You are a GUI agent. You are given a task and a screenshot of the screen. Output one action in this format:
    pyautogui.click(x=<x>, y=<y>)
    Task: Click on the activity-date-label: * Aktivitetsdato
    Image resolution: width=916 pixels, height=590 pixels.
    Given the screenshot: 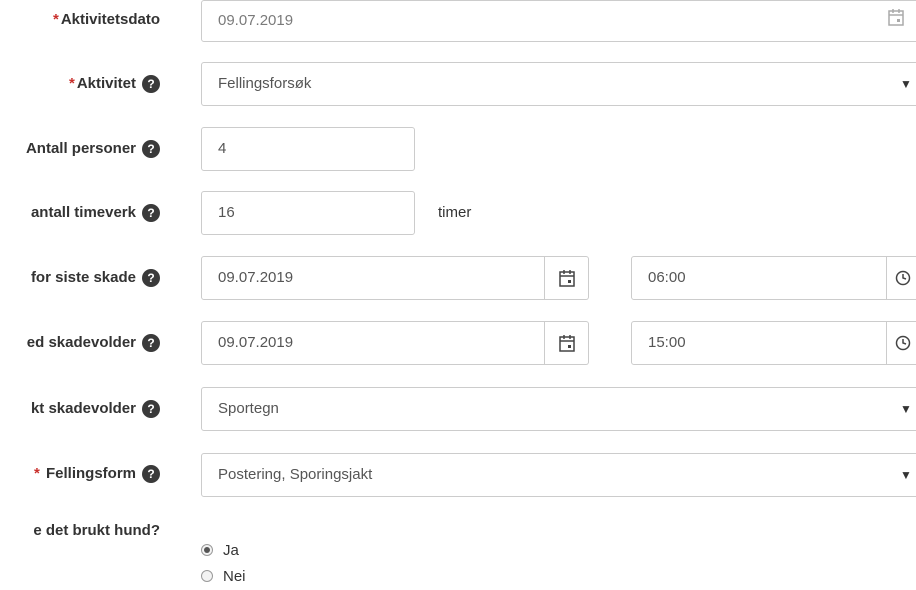 What is the action you would take?
    pyautogui.click(x=106, y=19)
    